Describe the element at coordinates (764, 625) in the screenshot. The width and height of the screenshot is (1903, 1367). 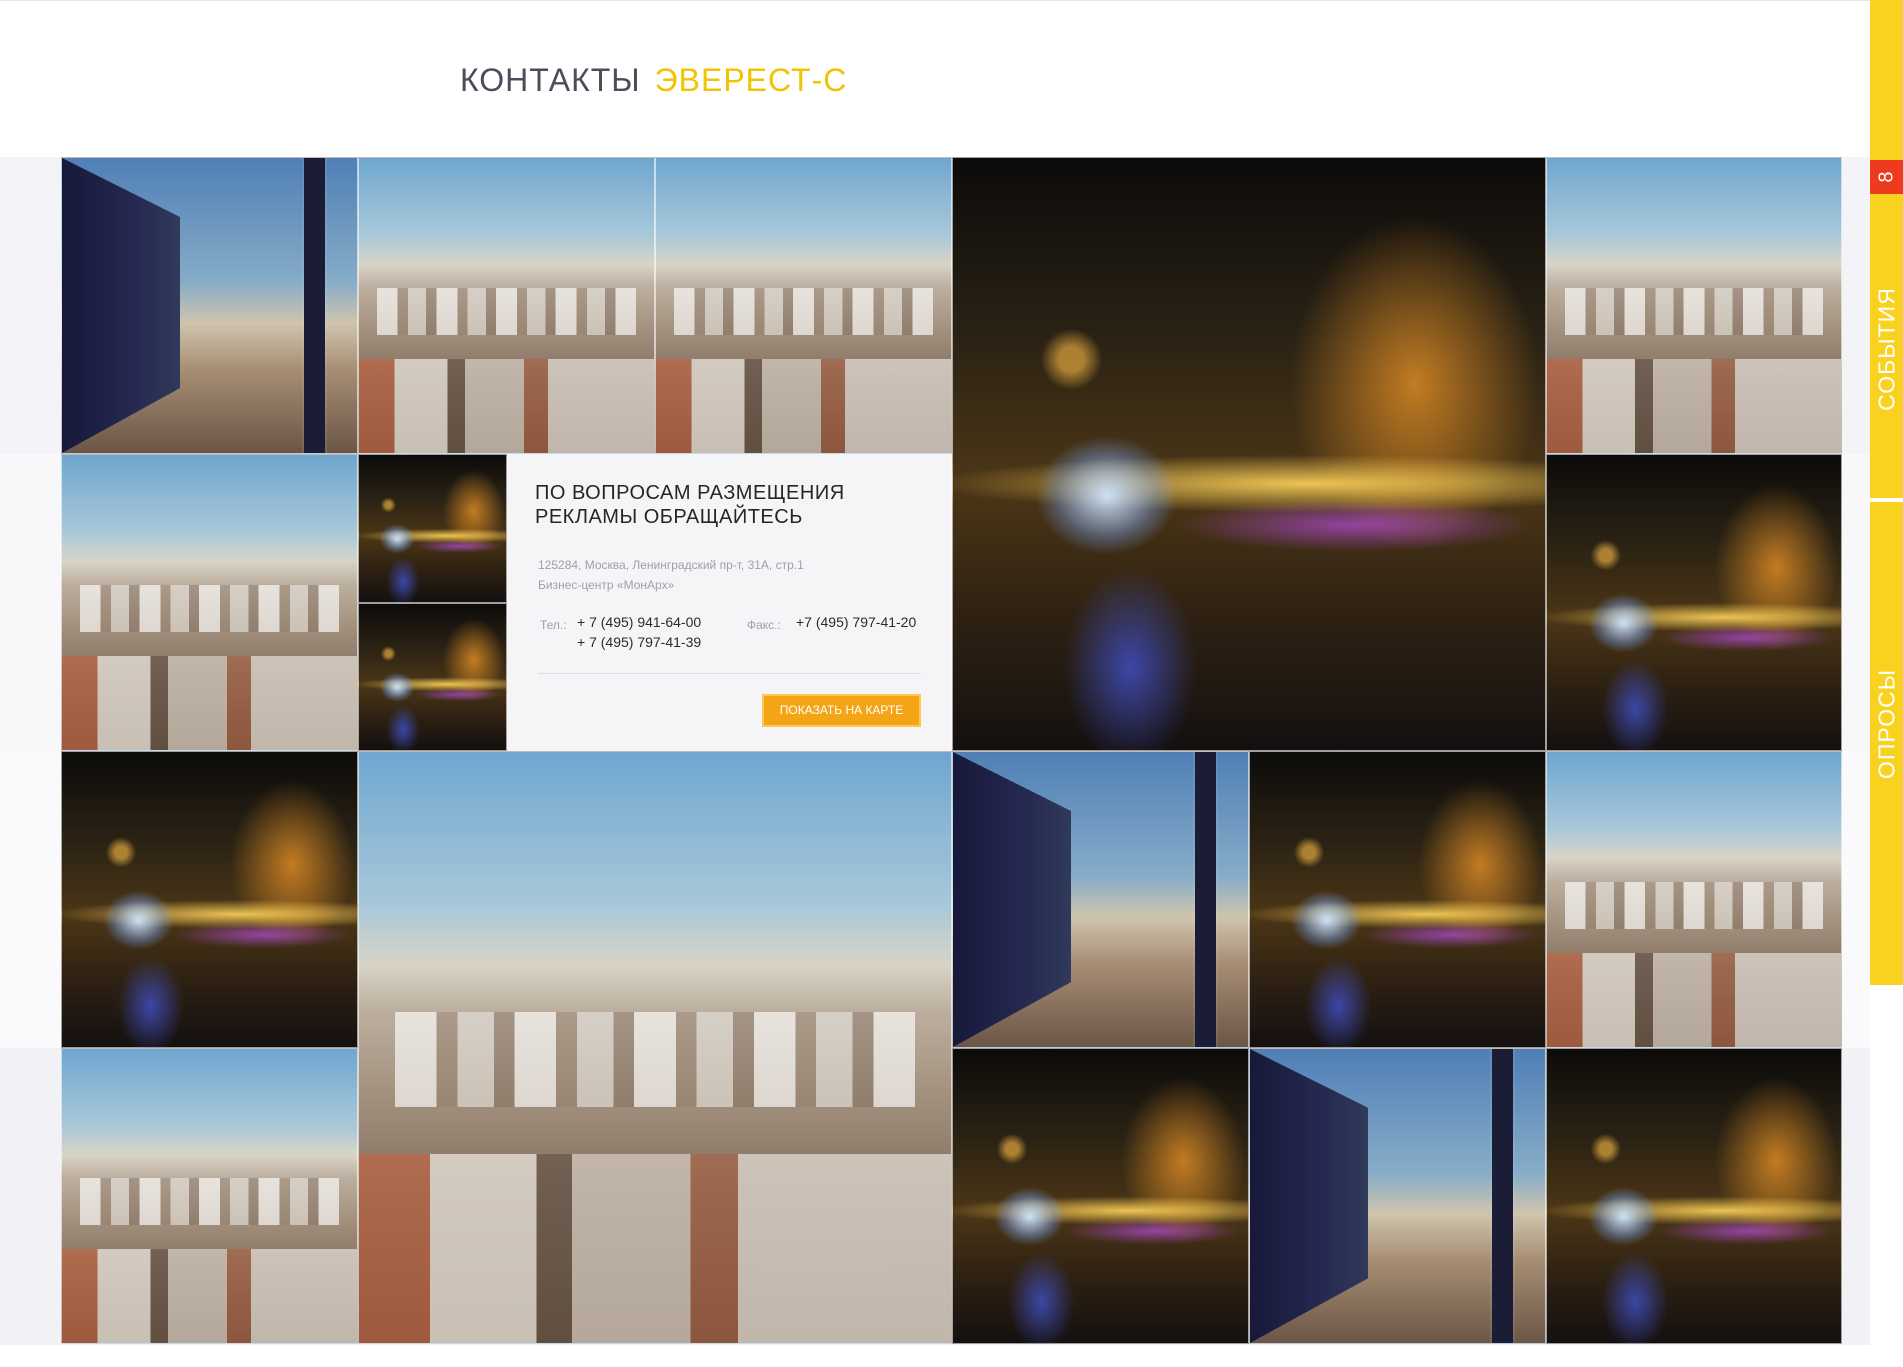
I see `fax-label: Факс.:` at that location.